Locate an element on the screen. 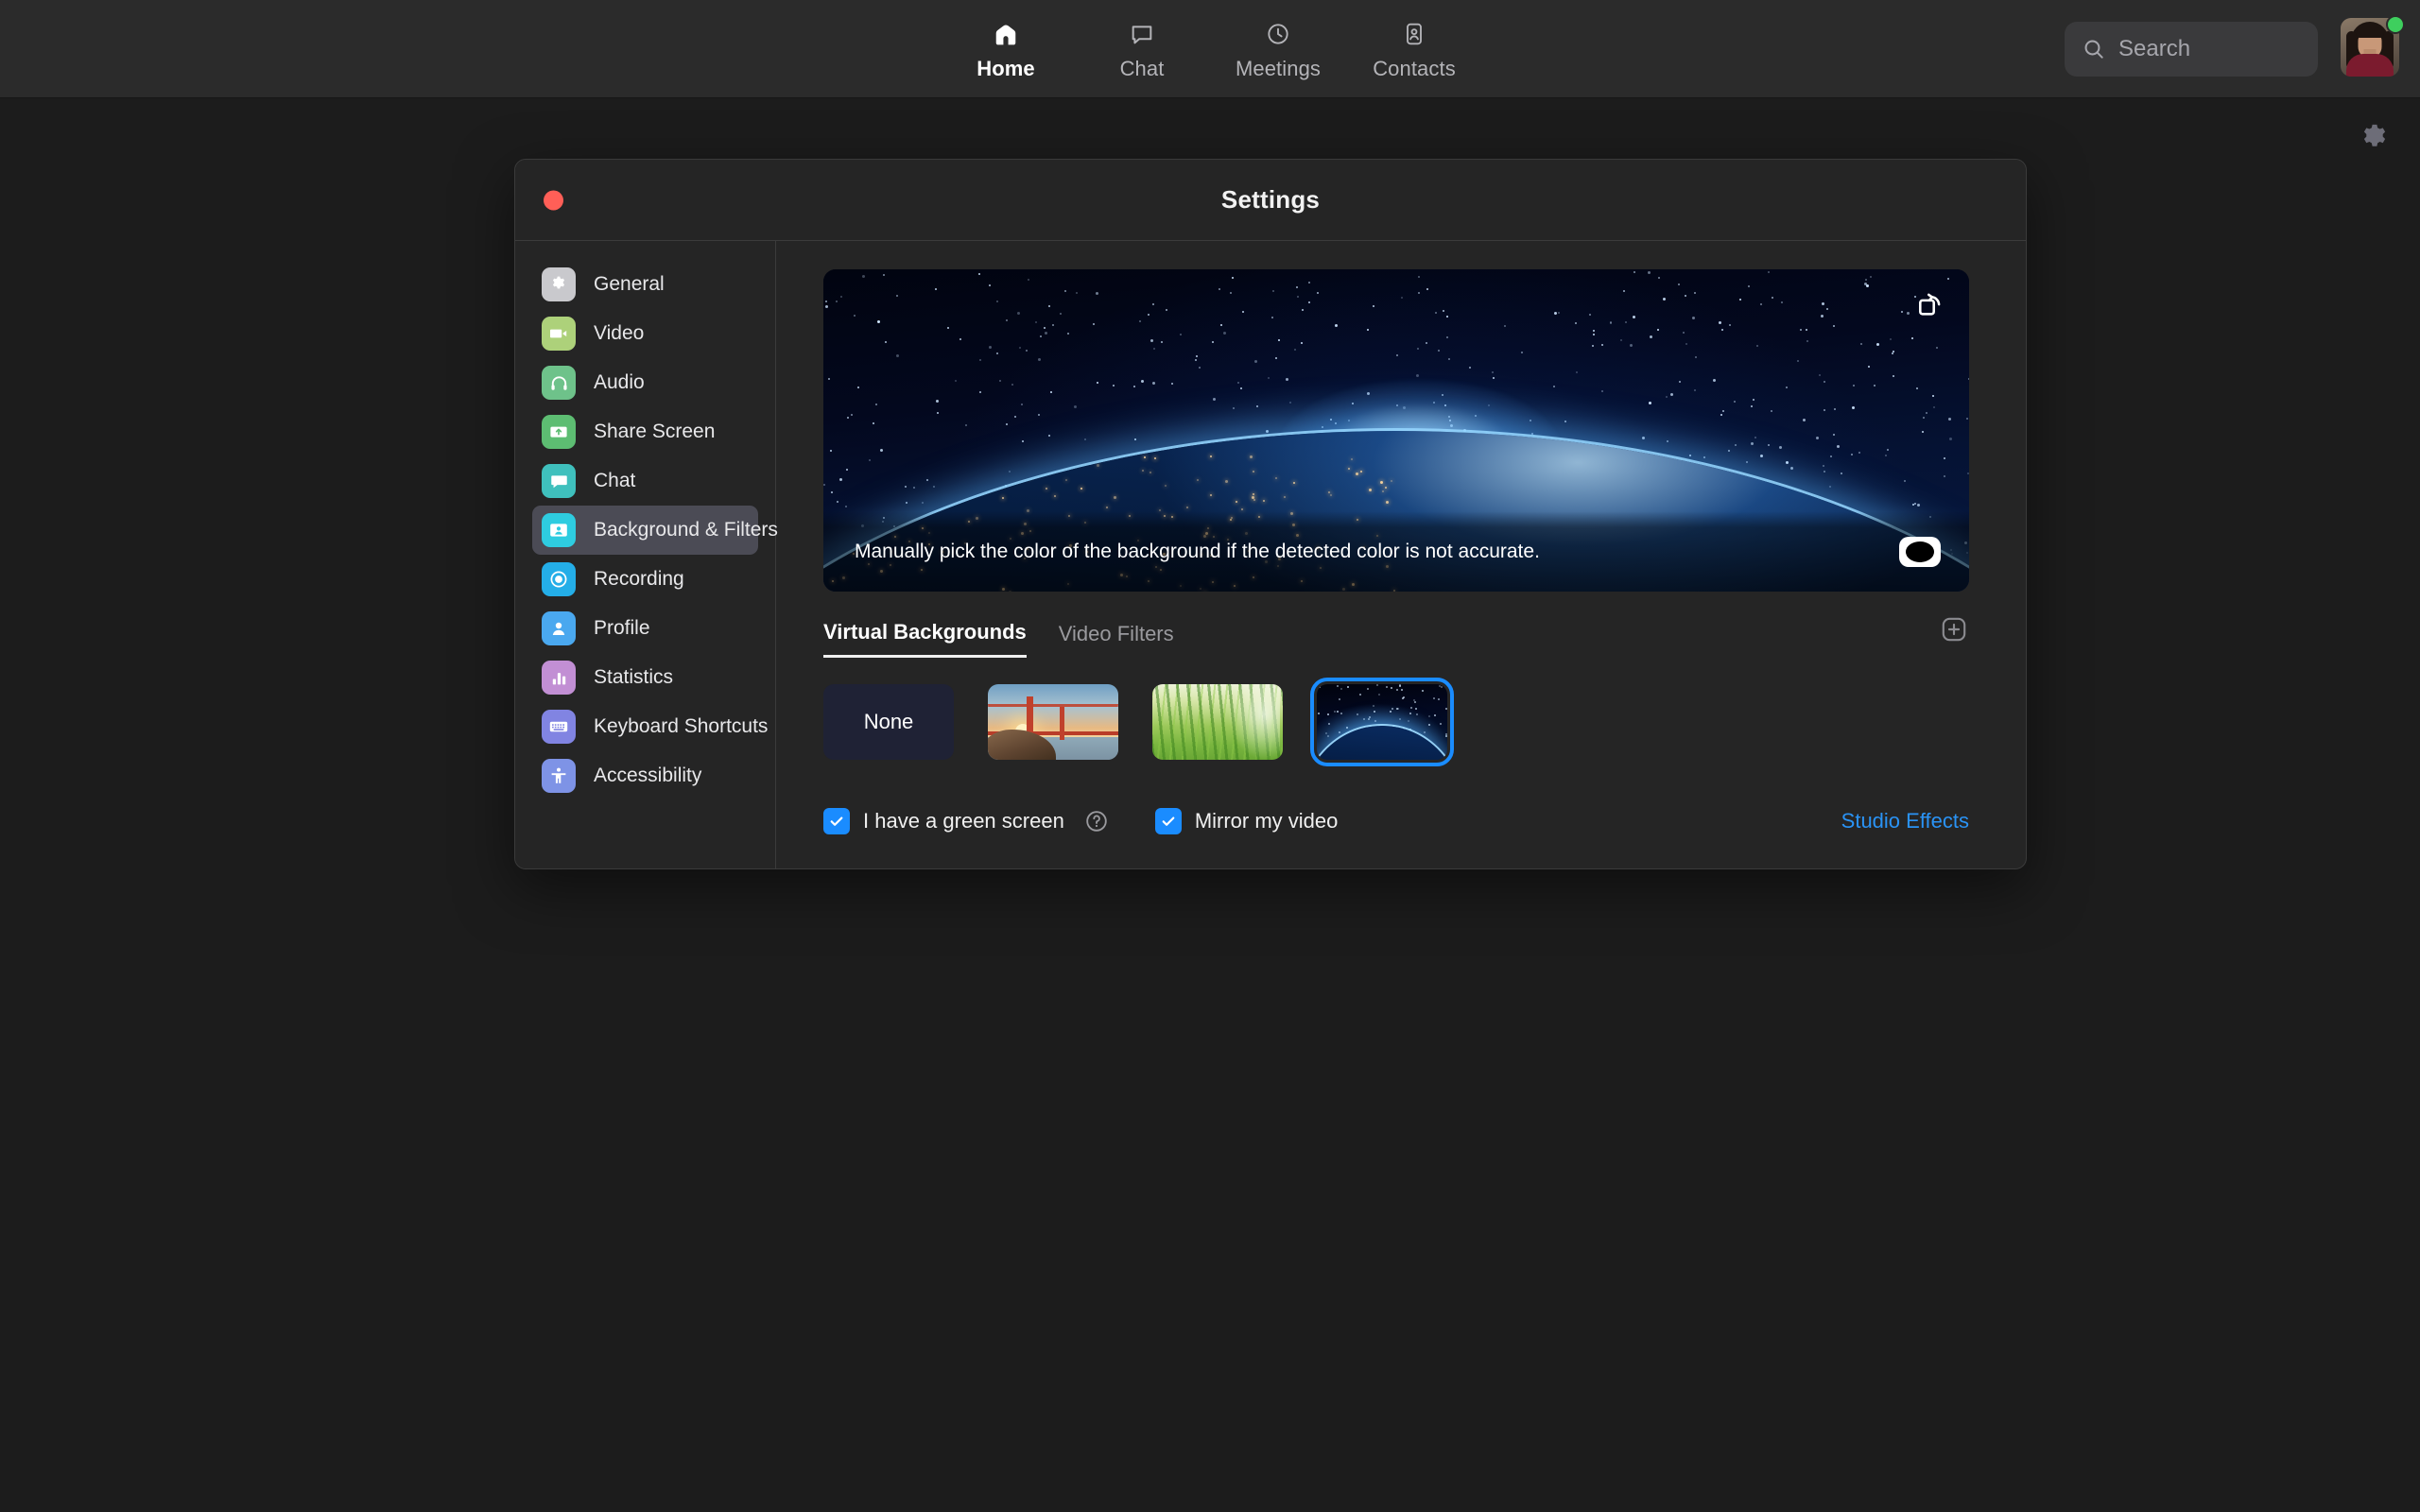 The height and width of the screenshot is (1512, 2420). background-tabs: Virtual Backgrounds Video Filters is located at coordinates (1396, 637).